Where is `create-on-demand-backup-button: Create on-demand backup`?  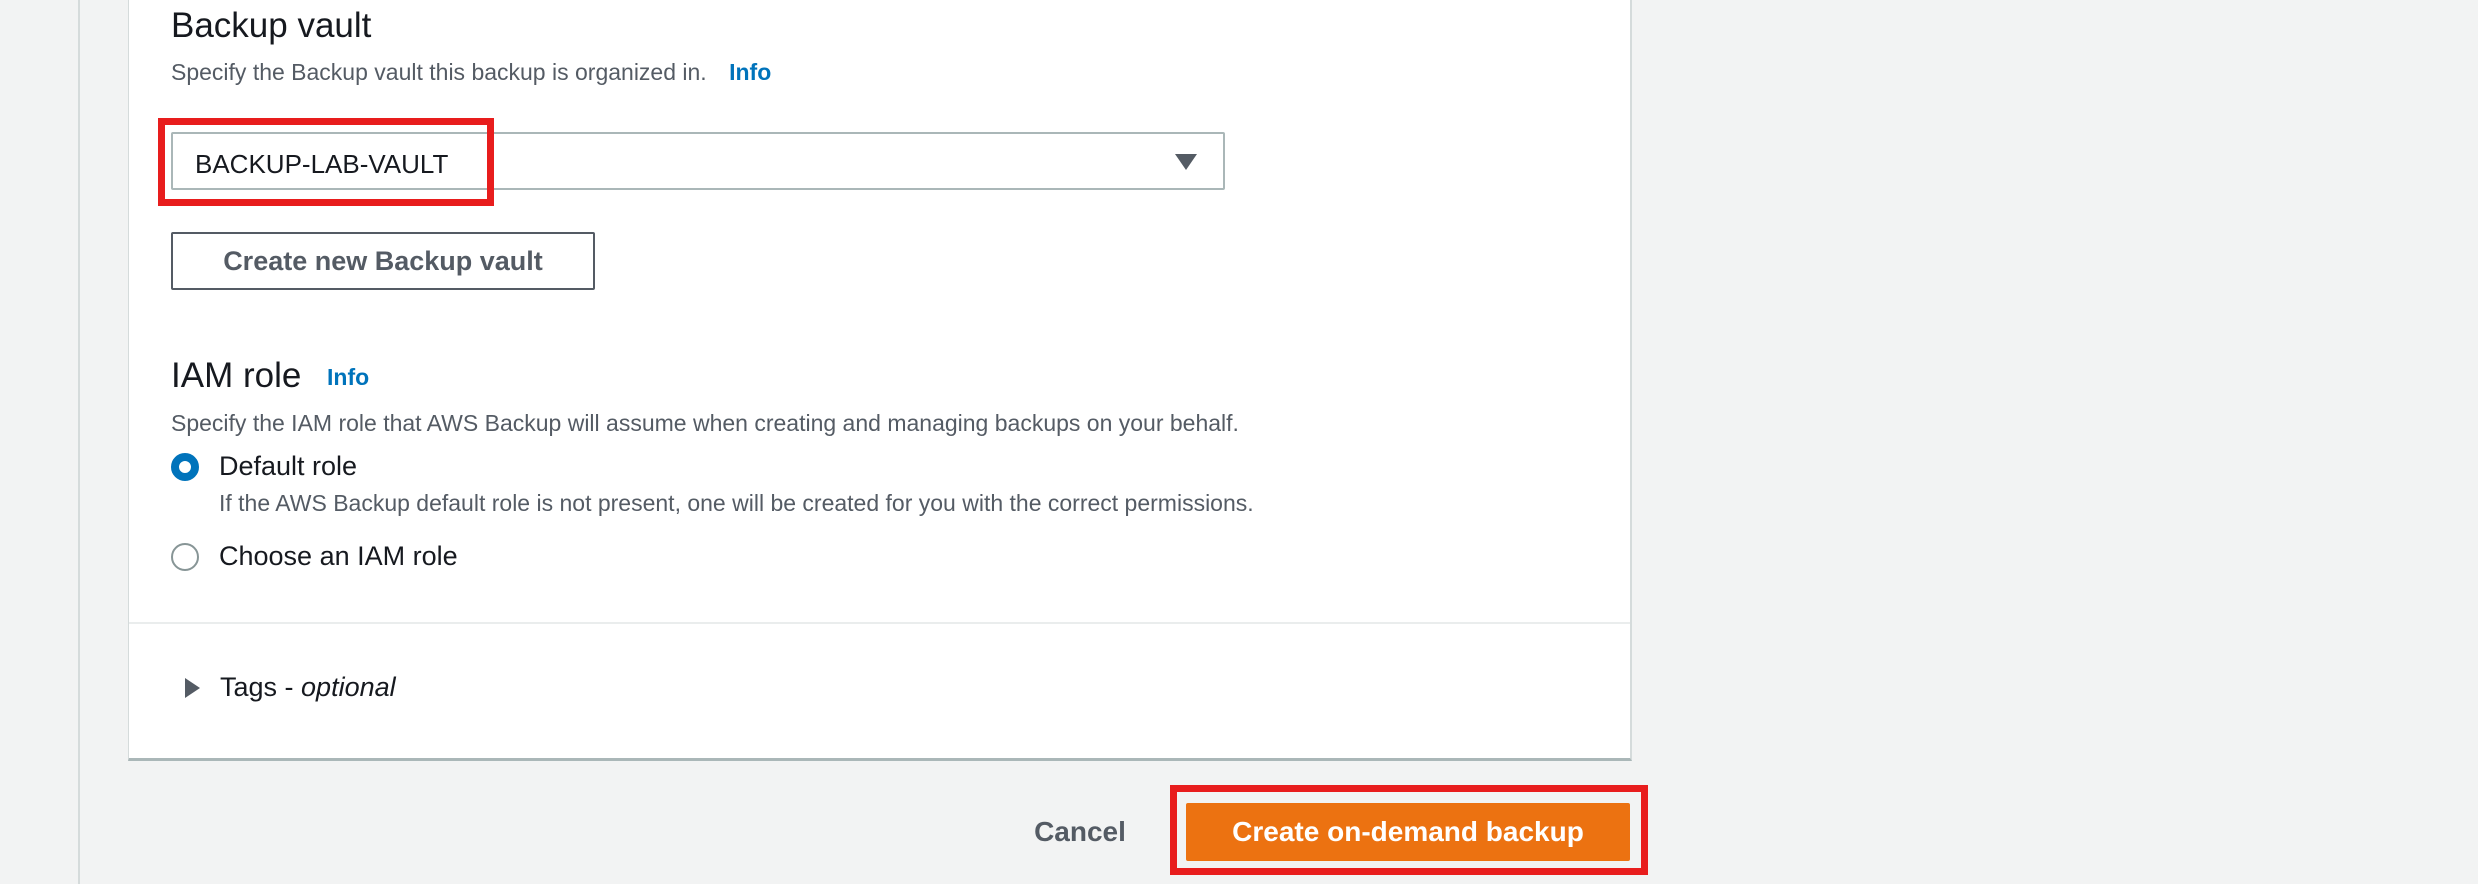
create-on-demand-backup-button: Create on-demand backup is located at coordinates (1408, 832).